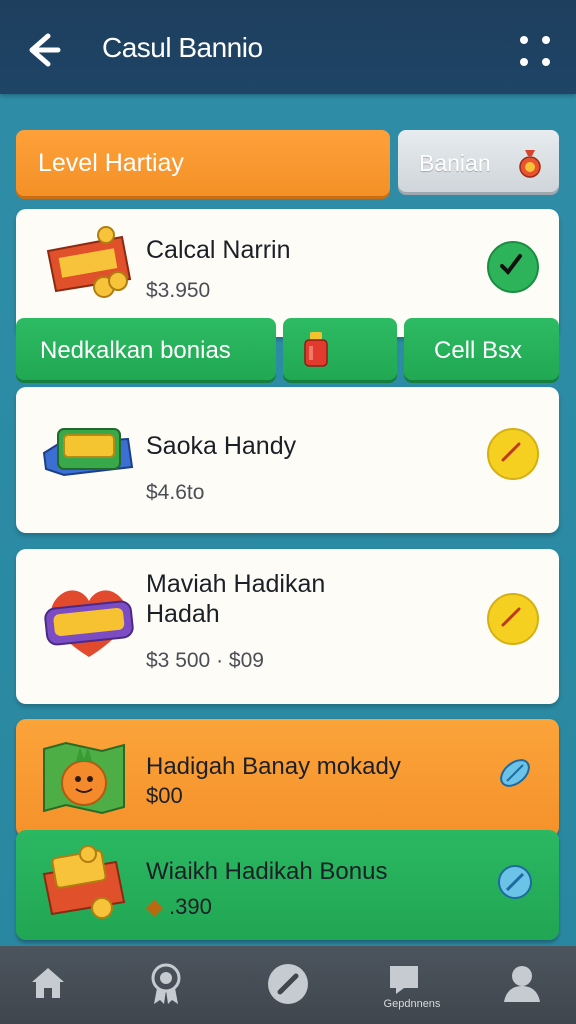 Image resolution: width=576 pixels, height=1024 pixels. What do you see at coordinates (89, 623) in the screenshot?
I see `heart-gift-icon` at bounding box center [89, 623].